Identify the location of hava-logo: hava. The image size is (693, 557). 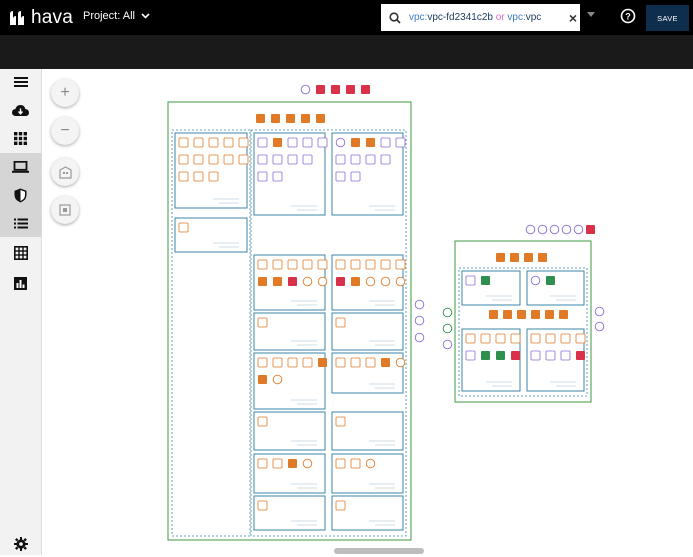
(40, 18).